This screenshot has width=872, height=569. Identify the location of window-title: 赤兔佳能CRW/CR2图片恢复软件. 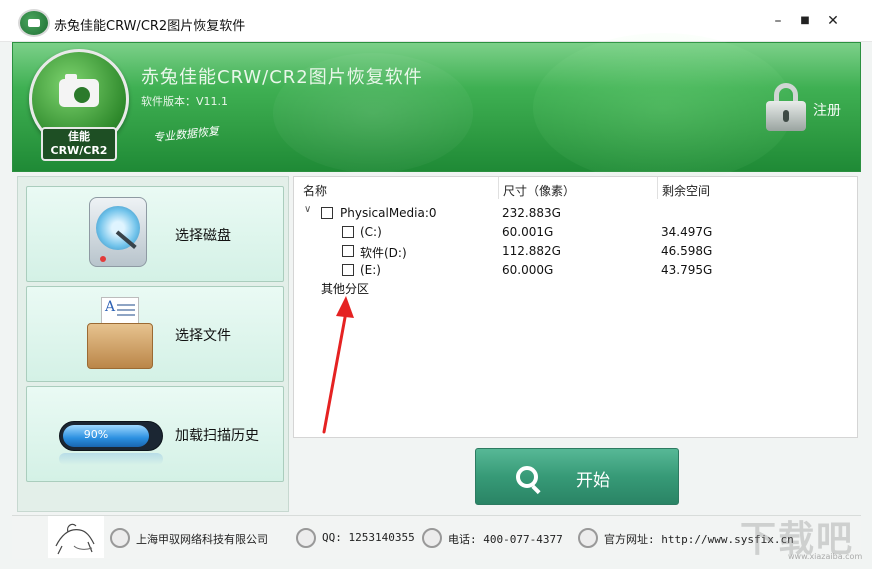
(150, 26).